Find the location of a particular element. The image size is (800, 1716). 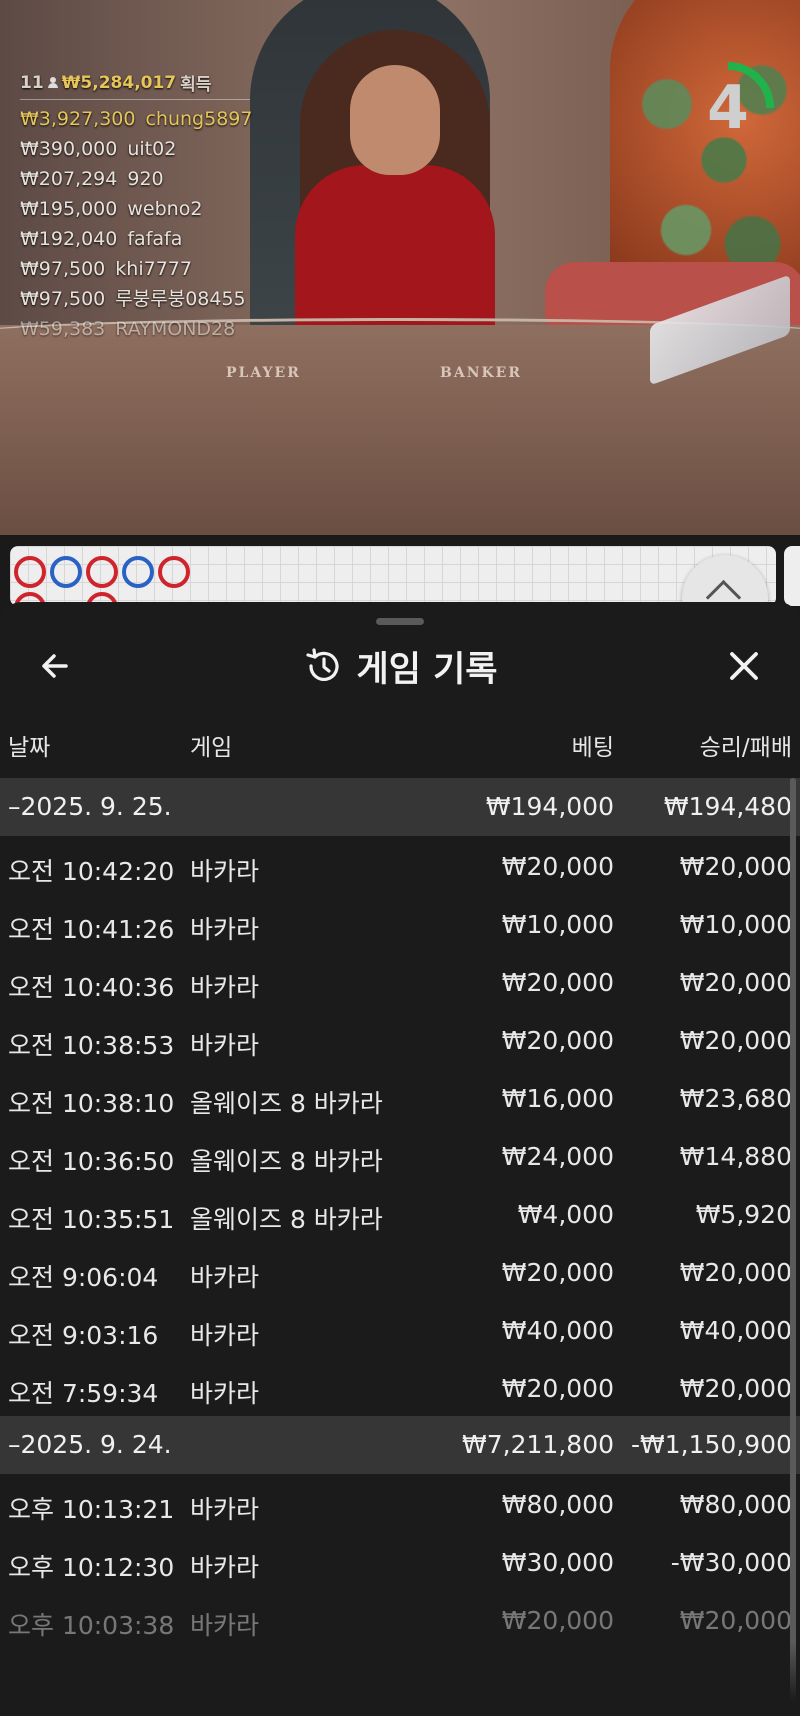

group-date: –2025. 9. 25. is located at coordinates (90, 806).